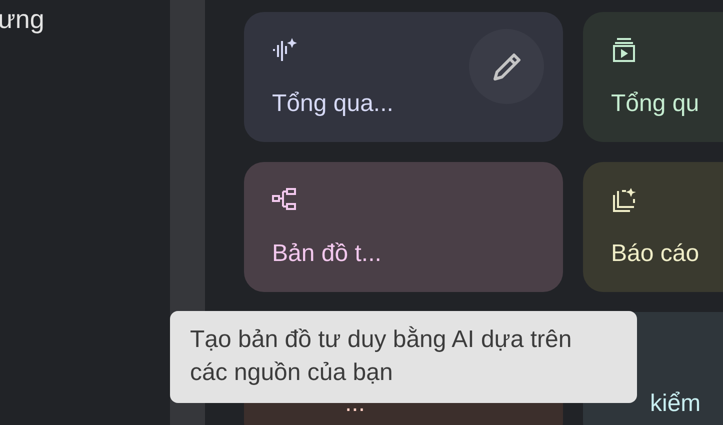 Image resolution: width=723 pixels, height=425 pixels. What do you see at coordinates (653, 227) in the screenshot?
I see `tool-card: Báo cáo` at bounding box center [653, 227].